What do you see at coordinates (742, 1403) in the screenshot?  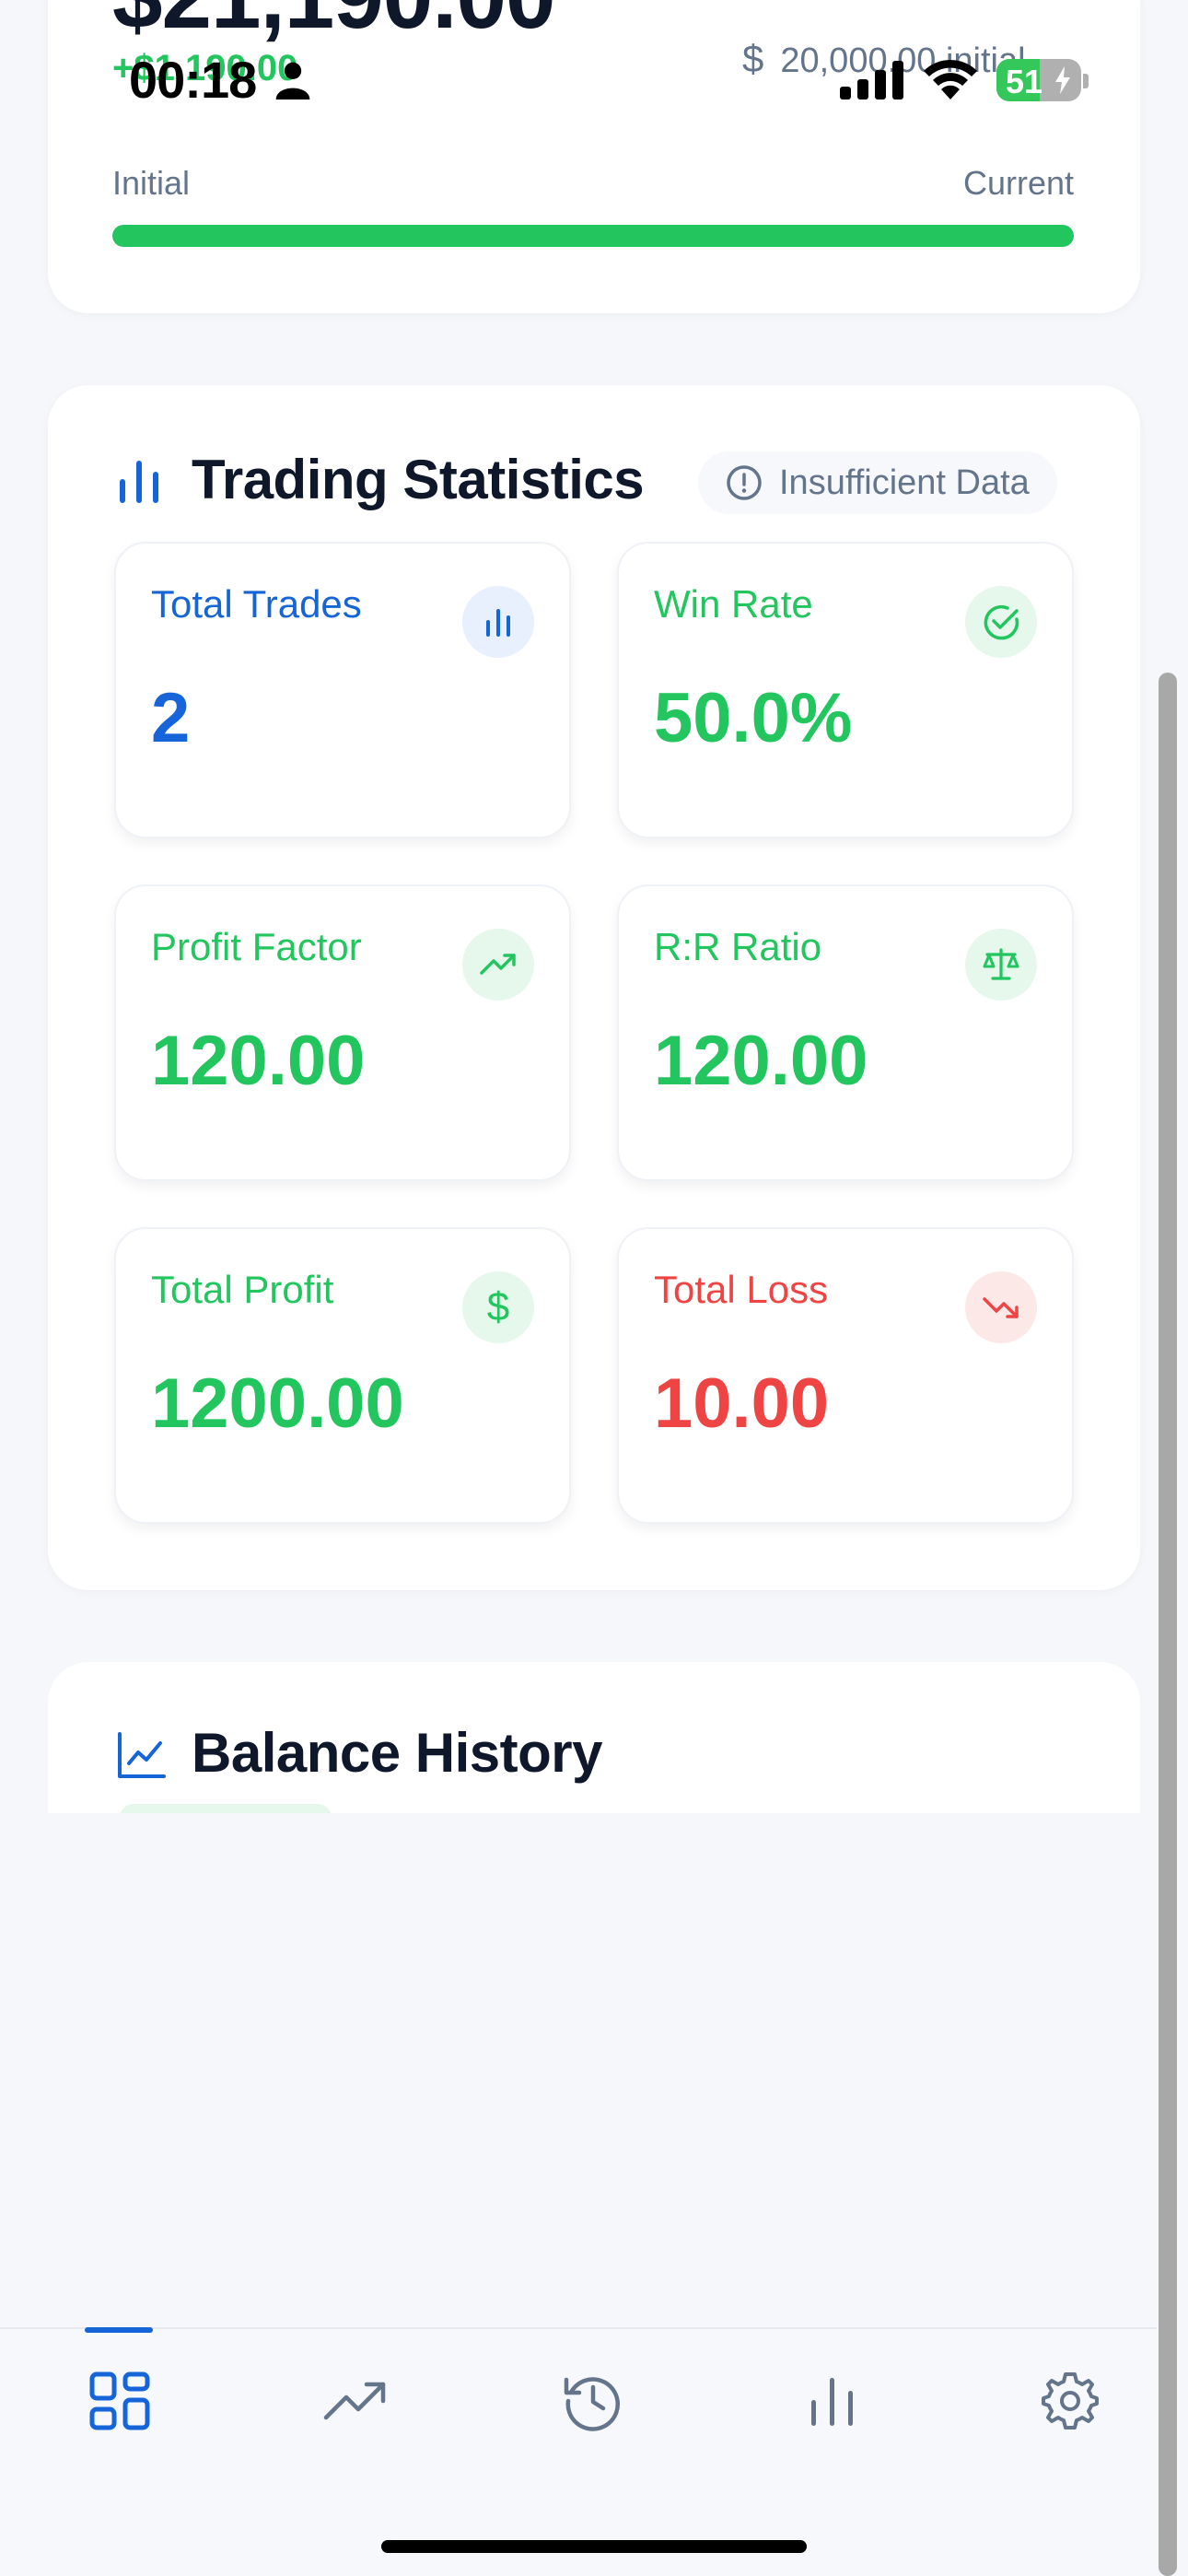 I see `stat-value: 10.00` at bounding box center [742, 1403].